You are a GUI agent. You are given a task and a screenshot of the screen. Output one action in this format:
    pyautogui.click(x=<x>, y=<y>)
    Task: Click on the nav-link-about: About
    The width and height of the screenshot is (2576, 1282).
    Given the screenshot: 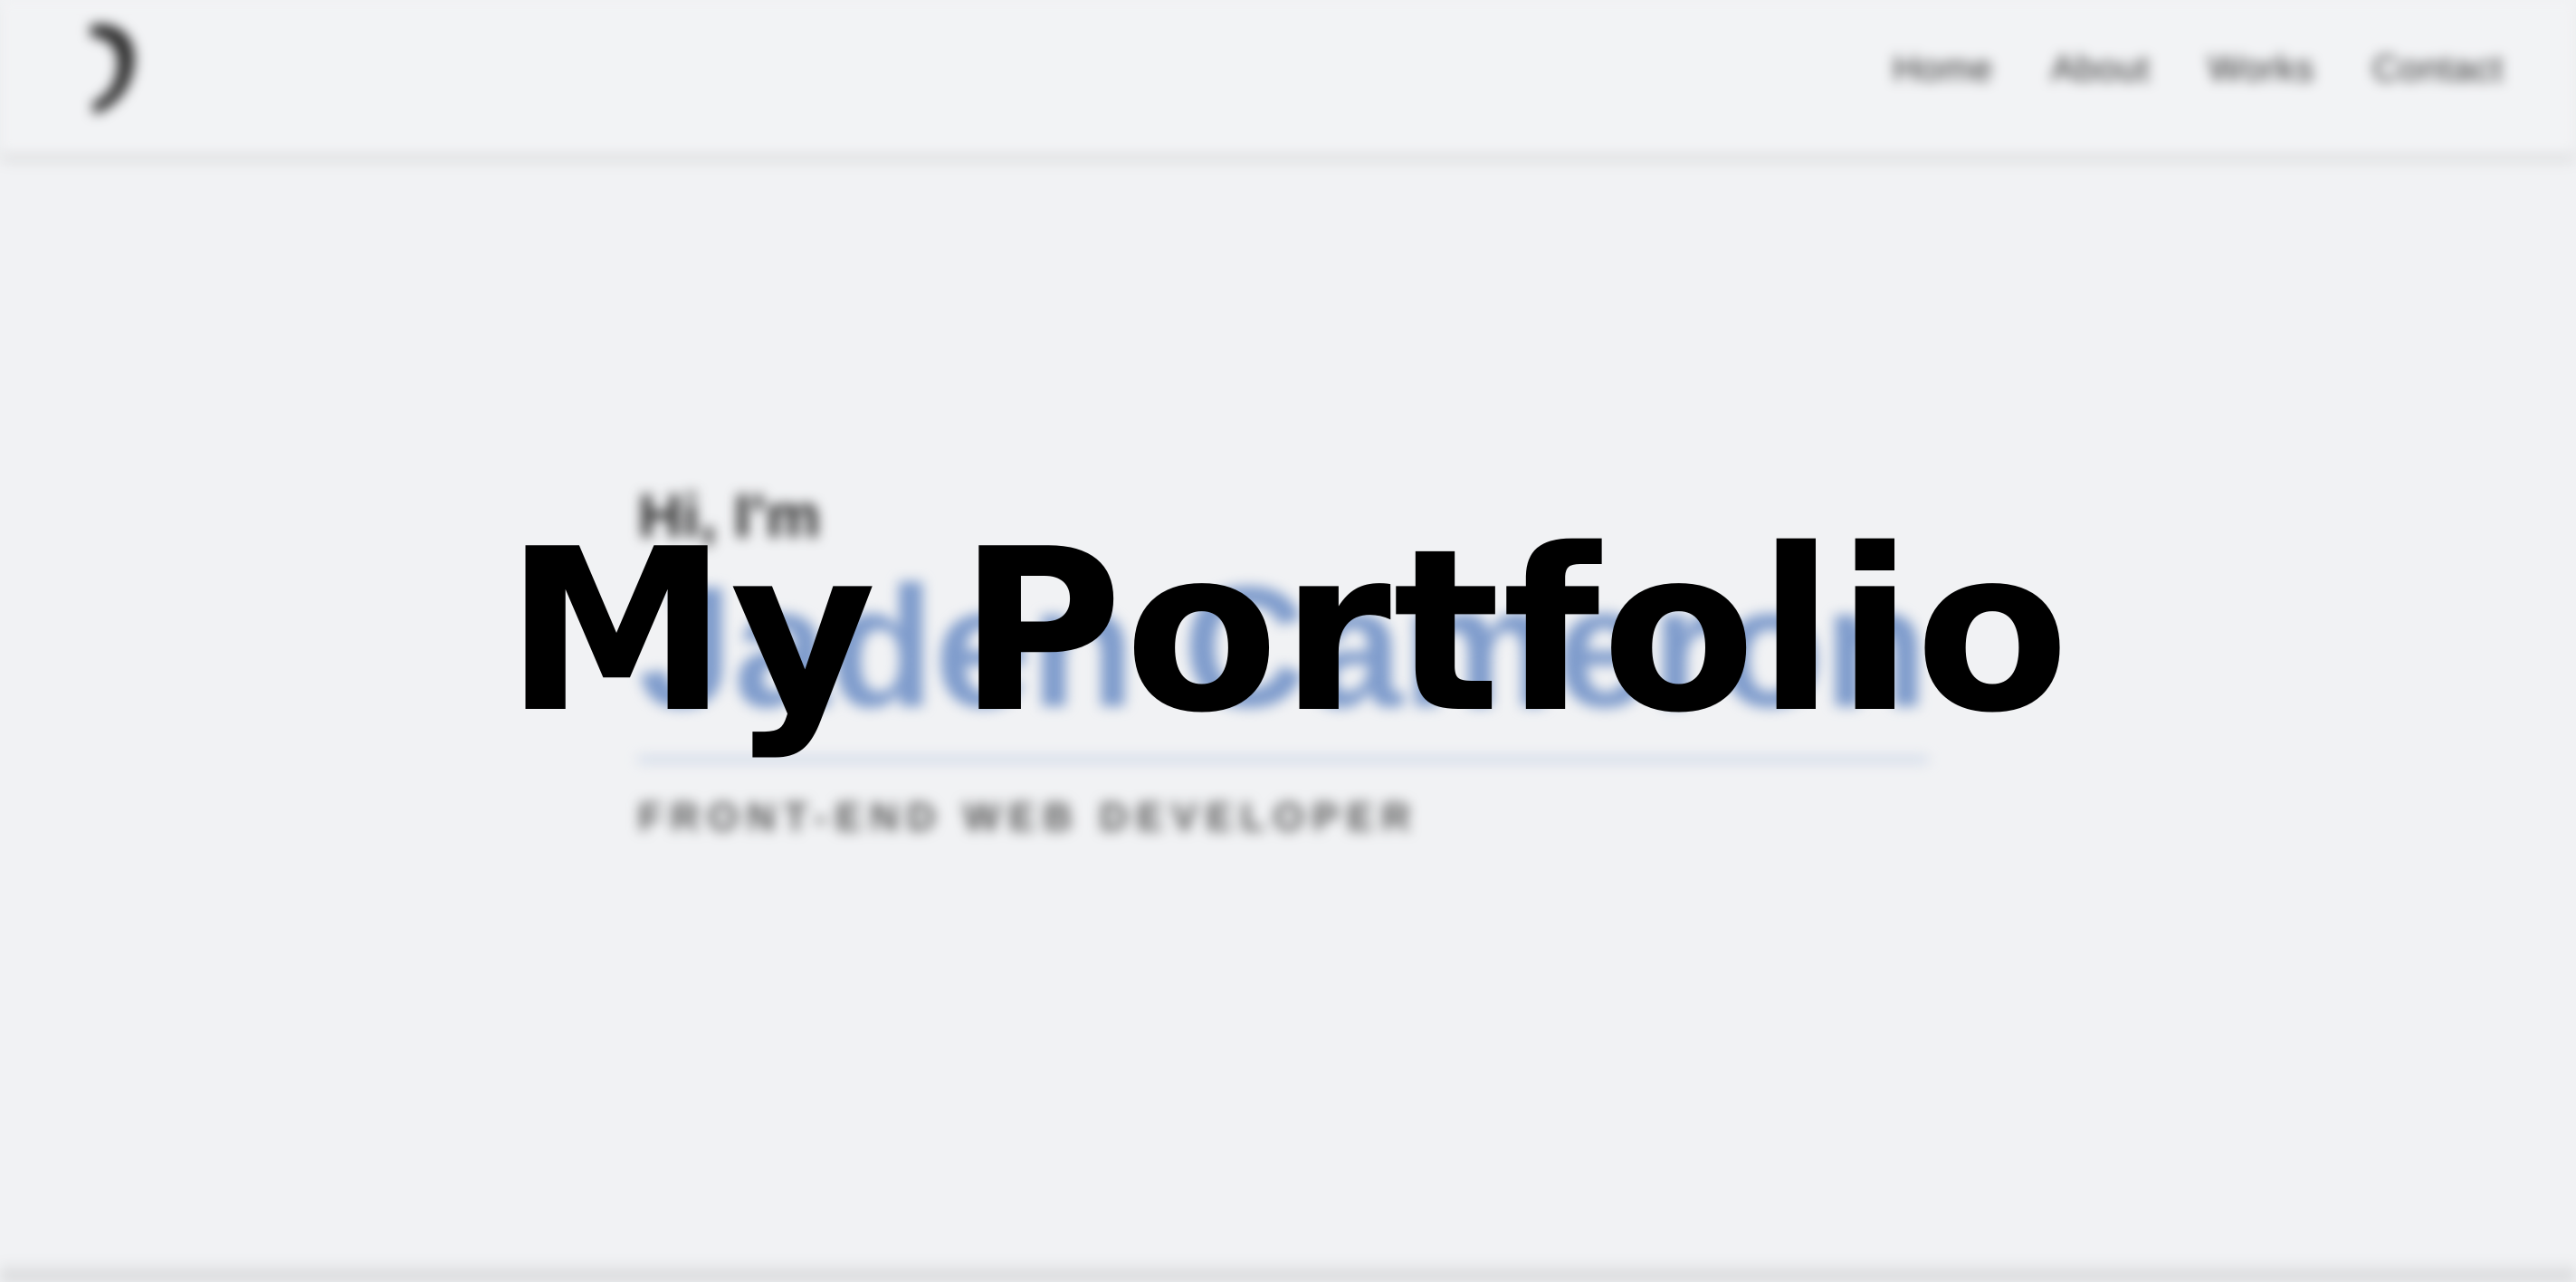 What is the action you would take?
    pyautogui.click(x=2101, y=69)
    